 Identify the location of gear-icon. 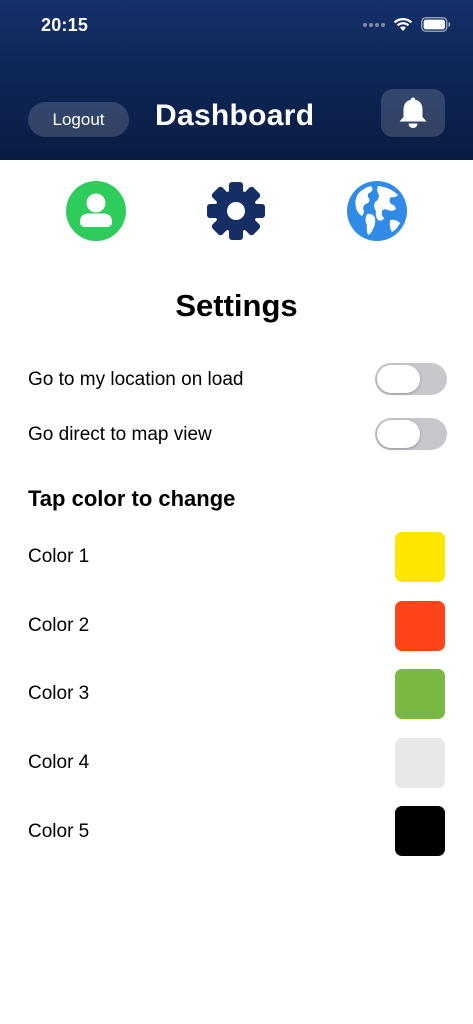
(236, 211).